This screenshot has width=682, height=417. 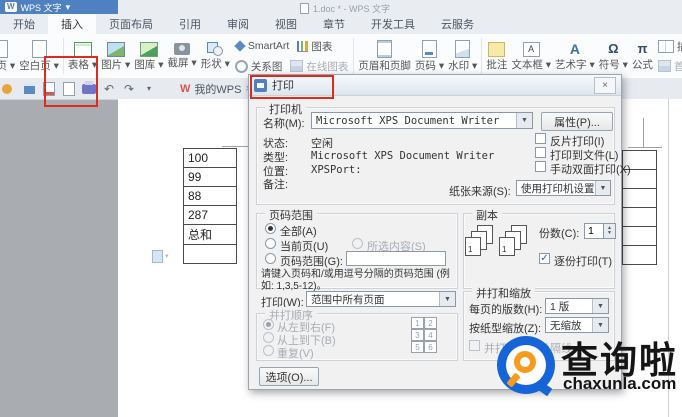 What do you see at coordinates (609, 231) in the screenshot?
I see `copies-spinner: ▲ ▼` at bounding box center [609, 231].